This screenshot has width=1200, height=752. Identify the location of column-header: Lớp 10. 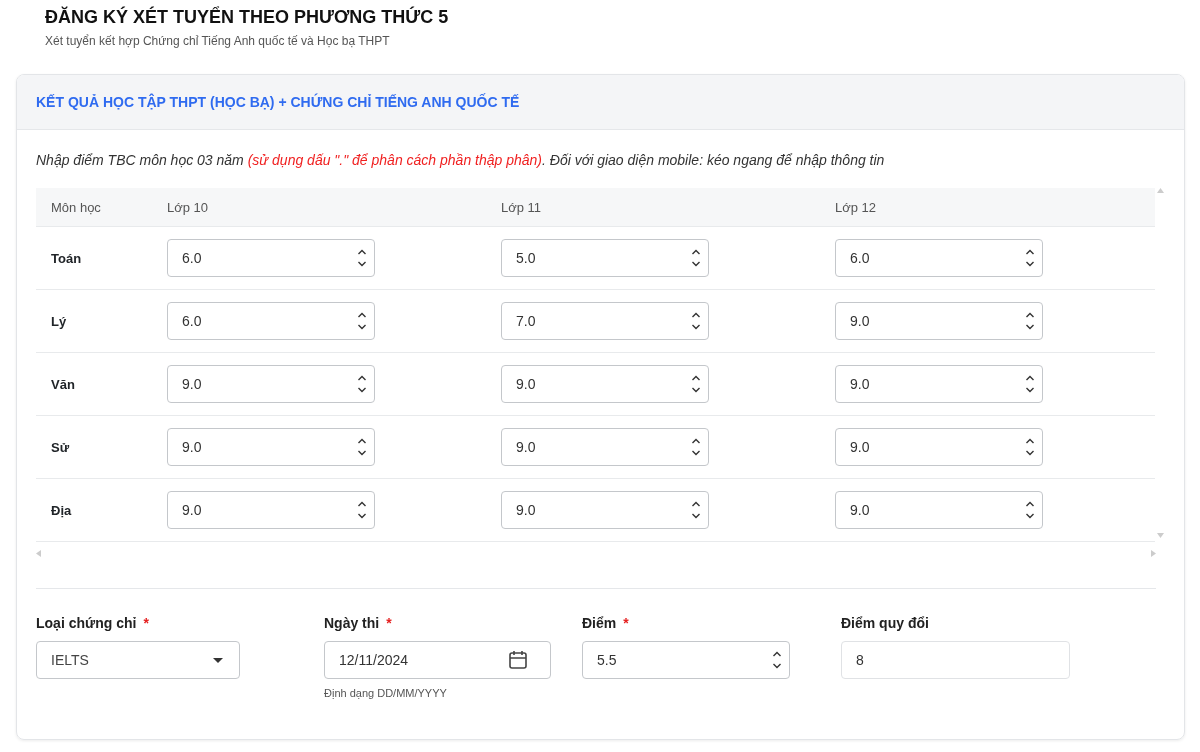
(188, 207).